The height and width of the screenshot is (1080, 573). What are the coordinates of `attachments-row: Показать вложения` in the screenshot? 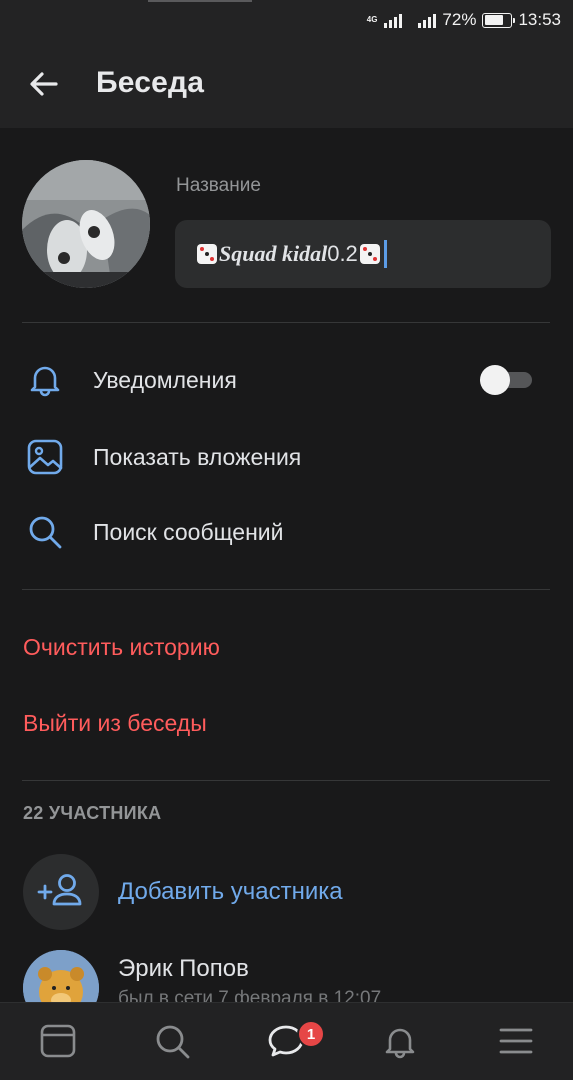 It's located at (286, 457).